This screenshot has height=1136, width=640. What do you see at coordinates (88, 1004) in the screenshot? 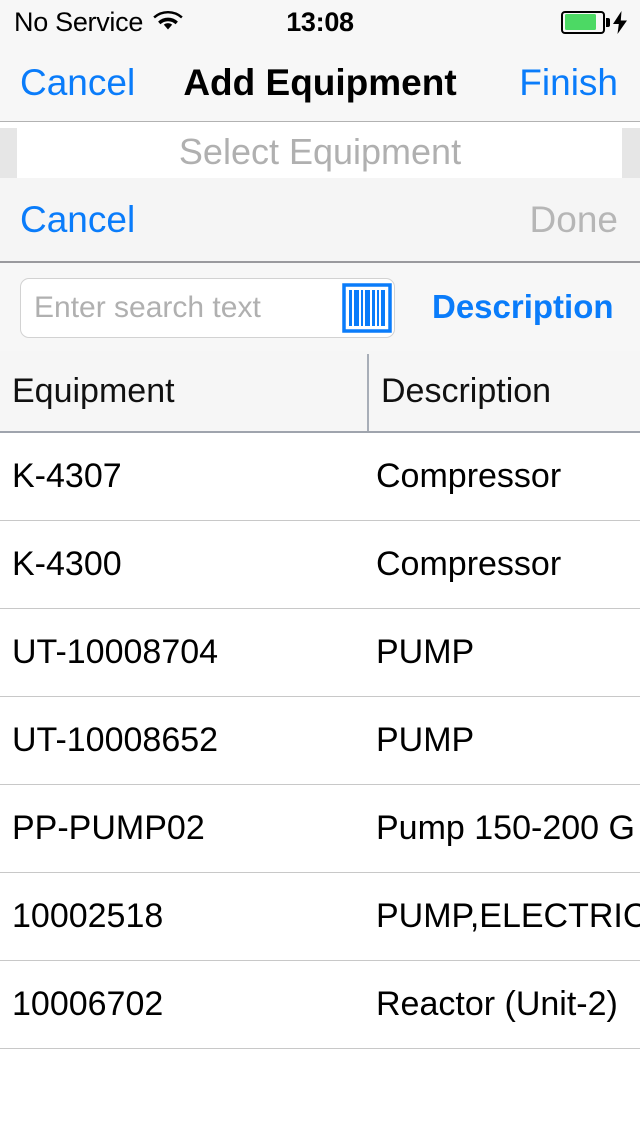
I see `cell-equipment: 10006702` at bounding box center [88, 1004].